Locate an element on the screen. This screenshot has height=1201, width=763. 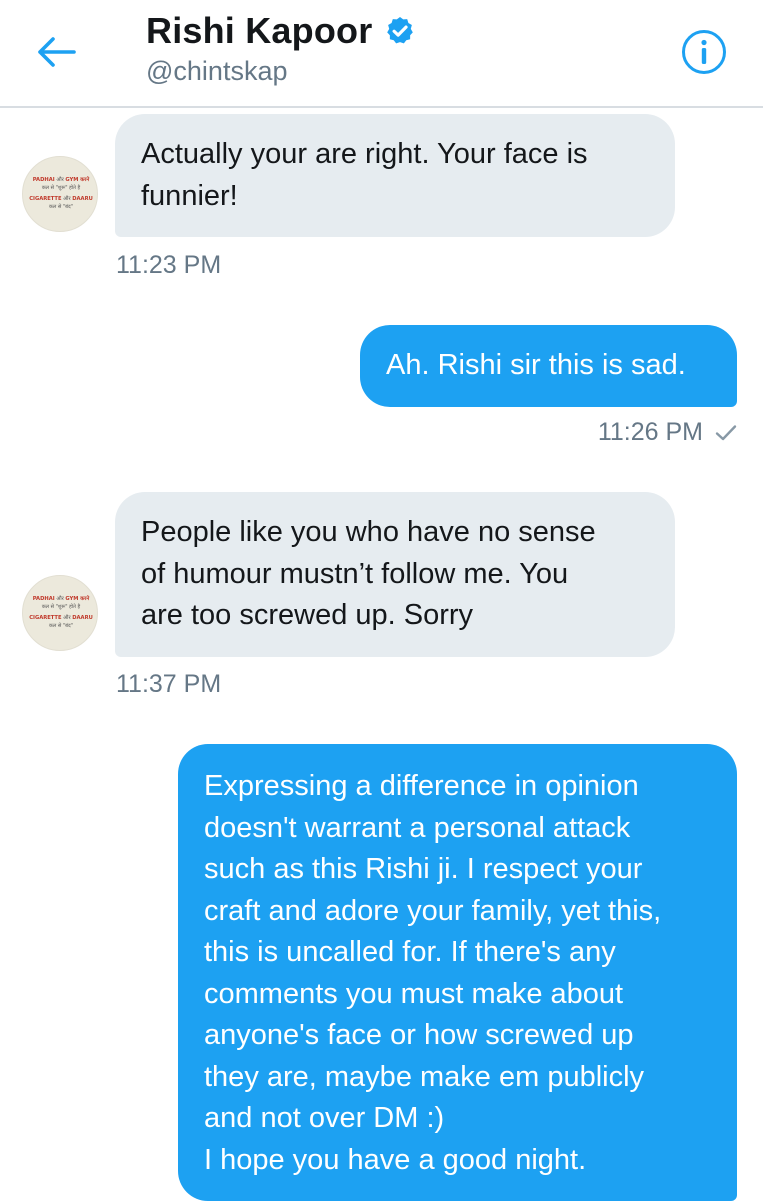
verified-badge-icon is located at coordinates (400, 30).